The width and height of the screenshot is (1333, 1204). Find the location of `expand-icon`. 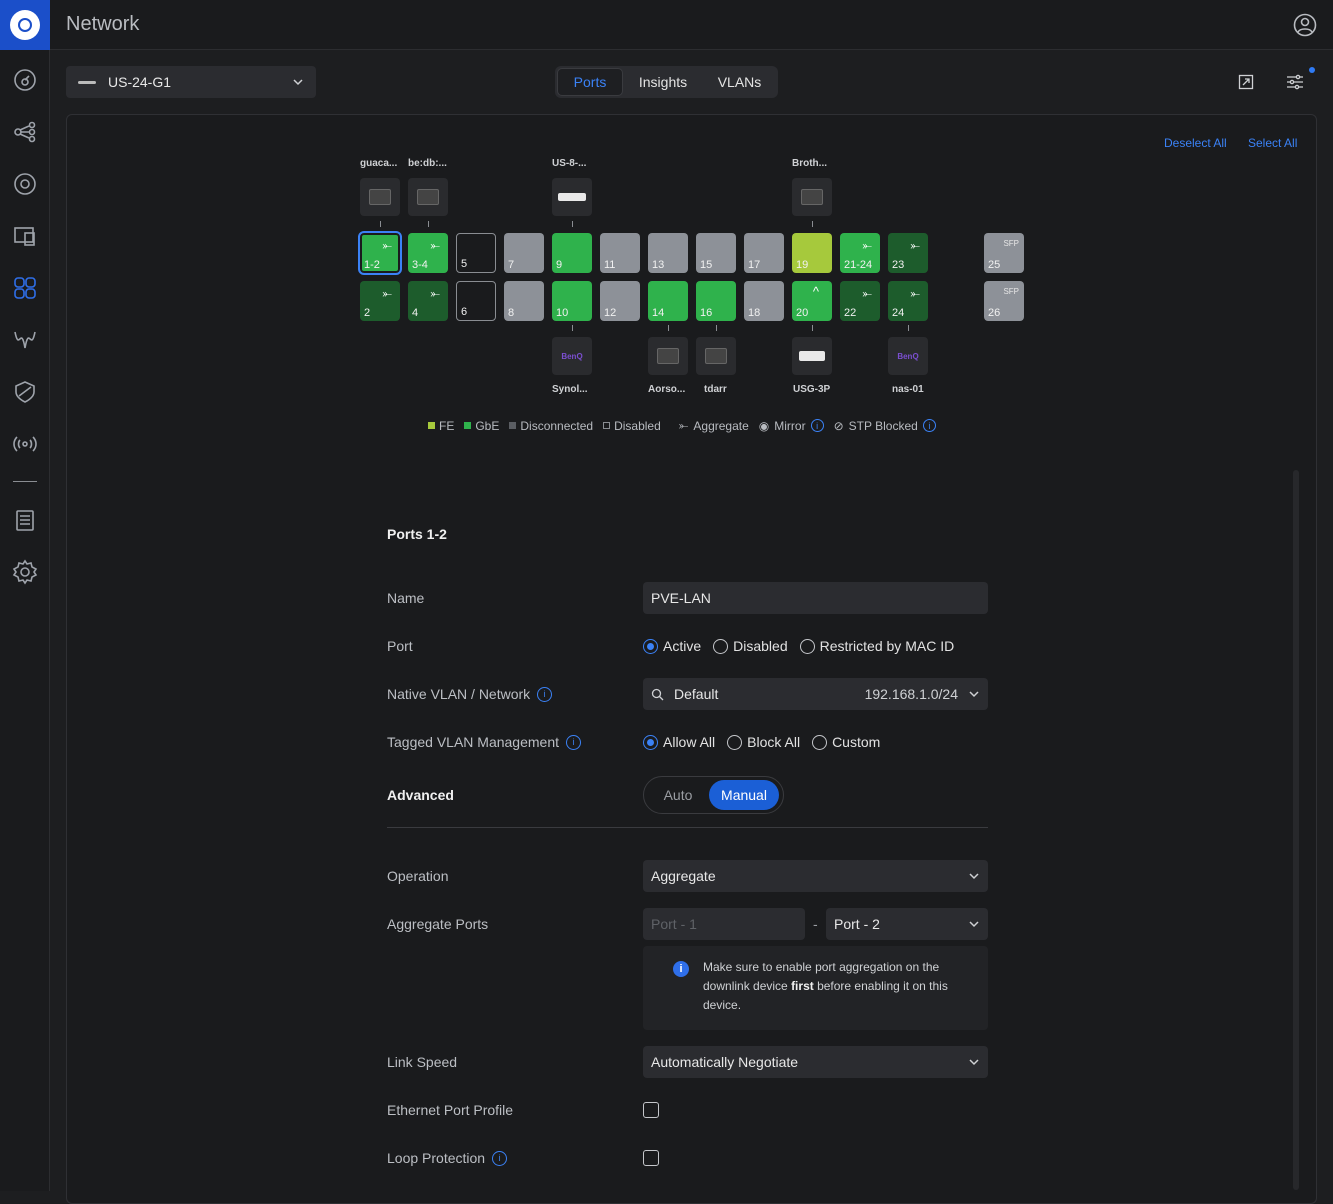

expand-icon is located at coordinates (1246, 82).